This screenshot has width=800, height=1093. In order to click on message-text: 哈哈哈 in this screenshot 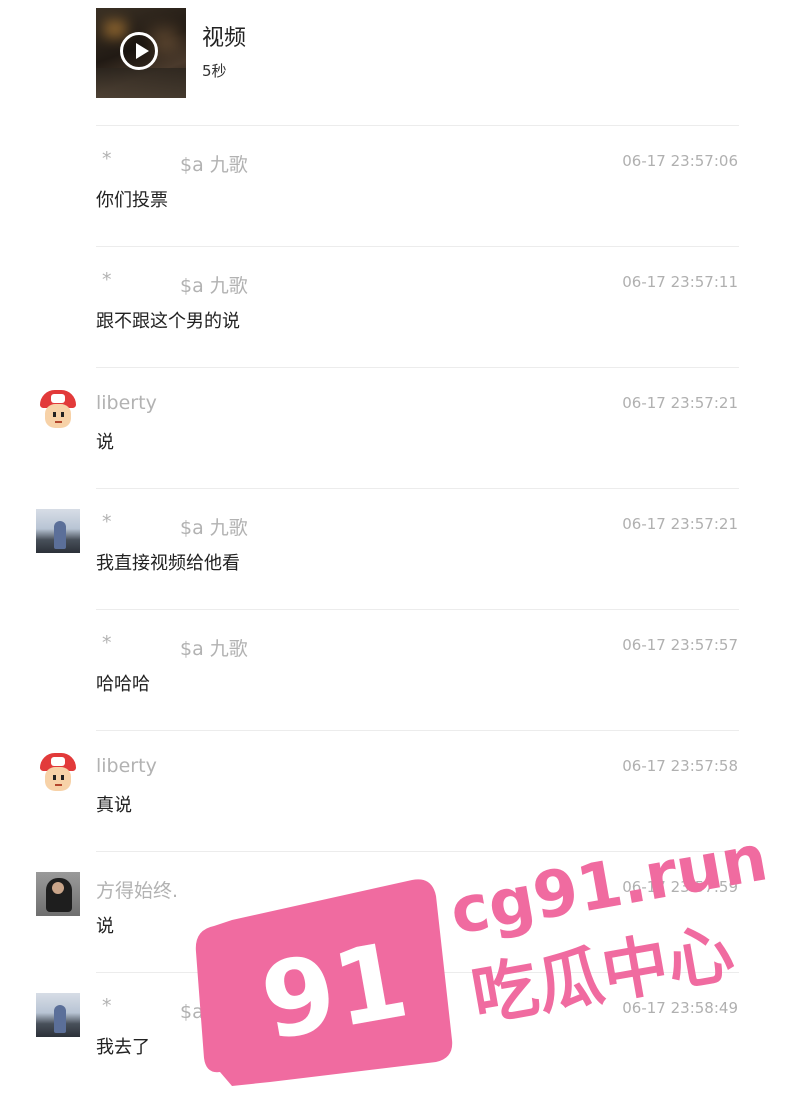, I will do `click(123, 684)`.